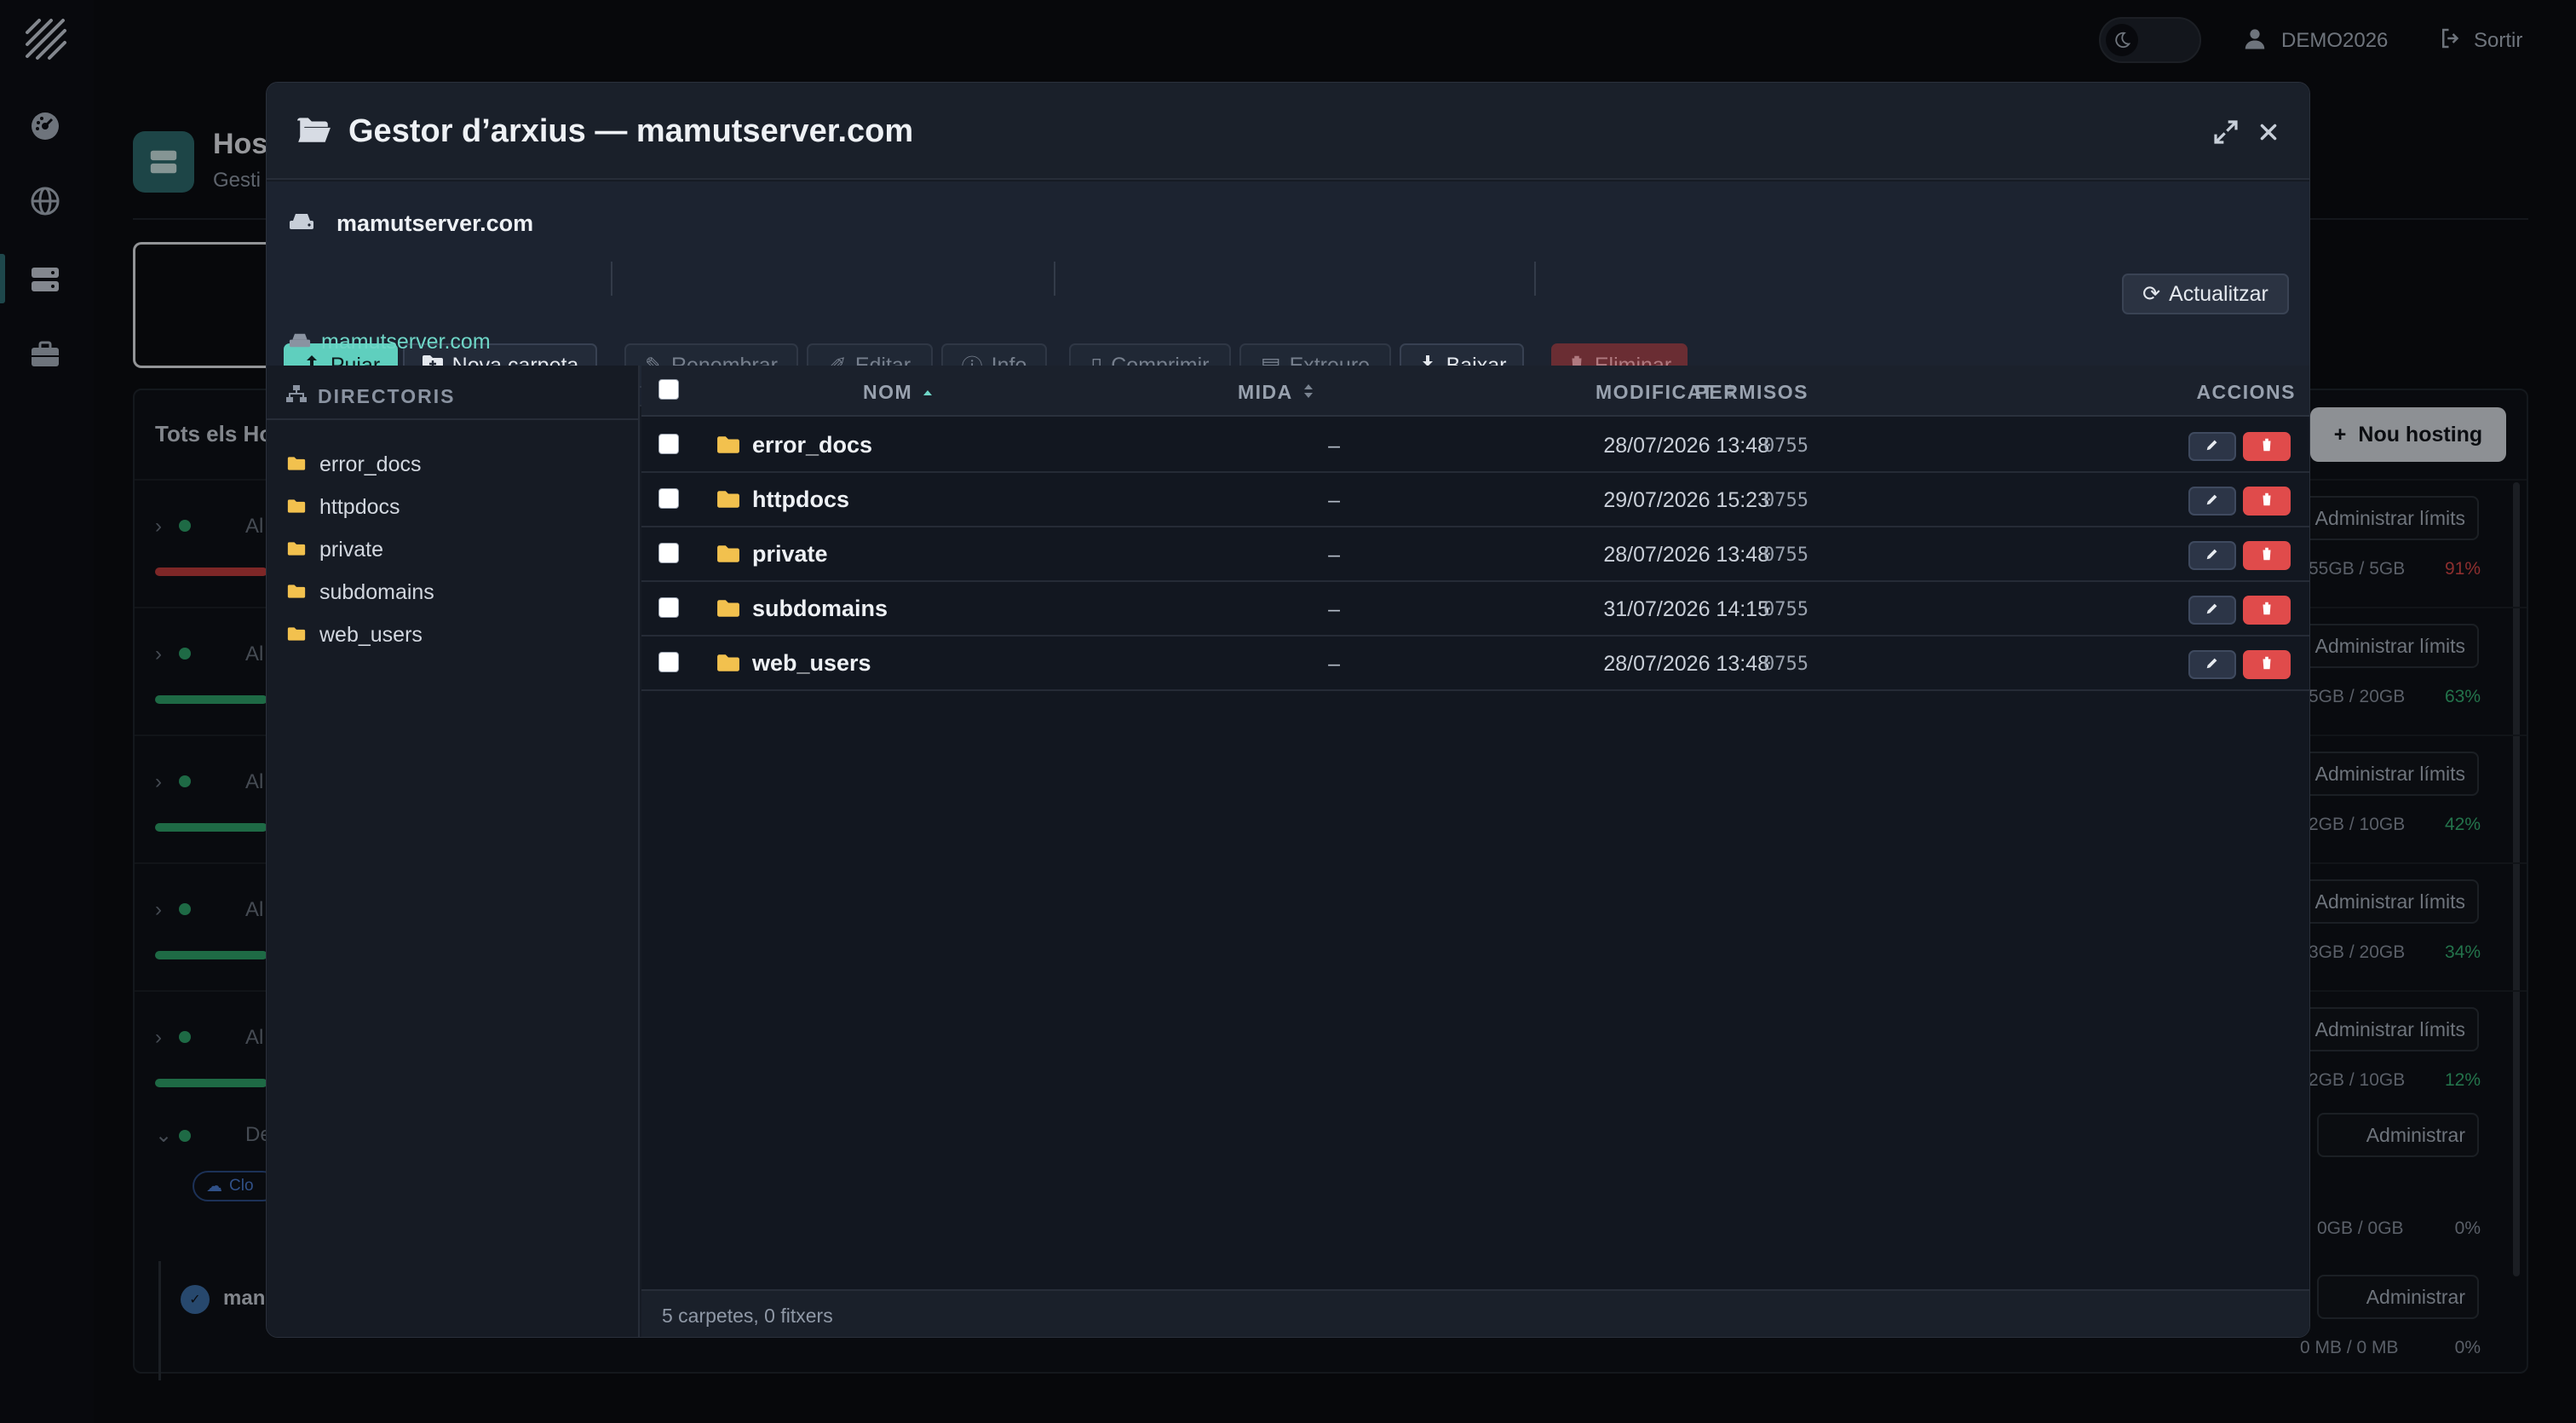  Describe the element at coordinates (185, 781) in the screenshot. I see `status-dot` at that location.